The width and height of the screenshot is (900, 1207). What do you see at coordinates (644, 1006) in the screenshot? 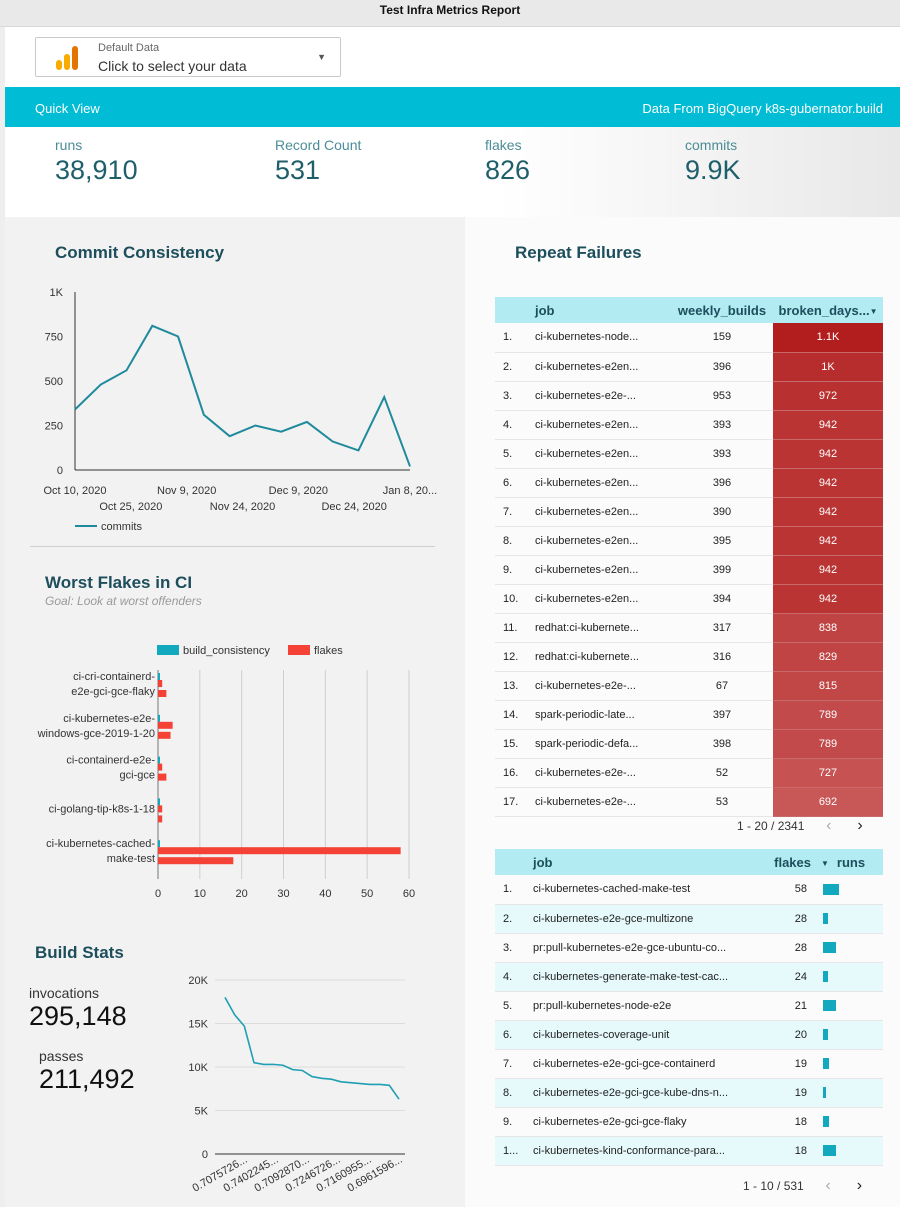
I see `cell-job: pr:pull-kubernetes-node-e2e` at bounding box center [644, 1006].